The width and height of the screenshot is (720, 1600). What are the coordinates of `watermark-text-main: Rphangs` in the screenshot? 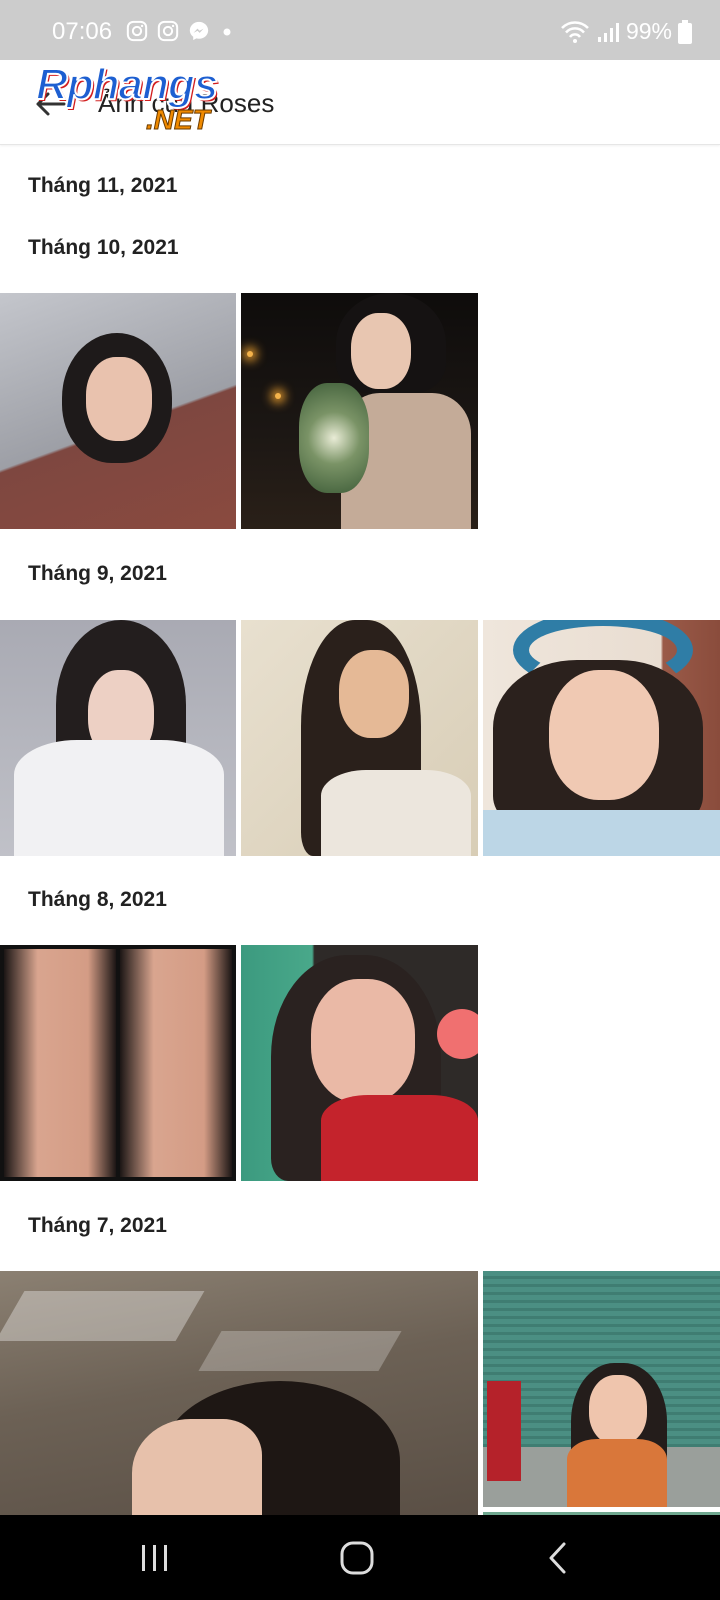 It's located at (127, 84).